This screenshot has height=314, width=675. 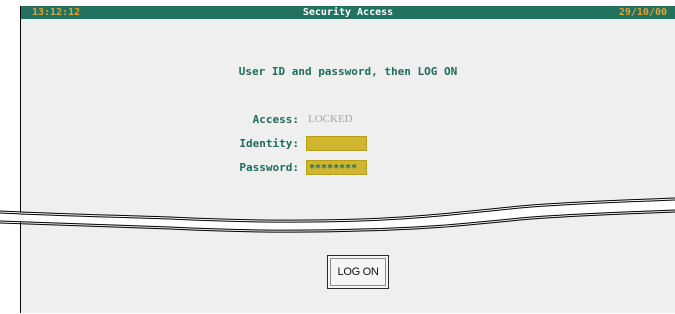 I want to click on access-label: Access:, so click(x=275, y=119).